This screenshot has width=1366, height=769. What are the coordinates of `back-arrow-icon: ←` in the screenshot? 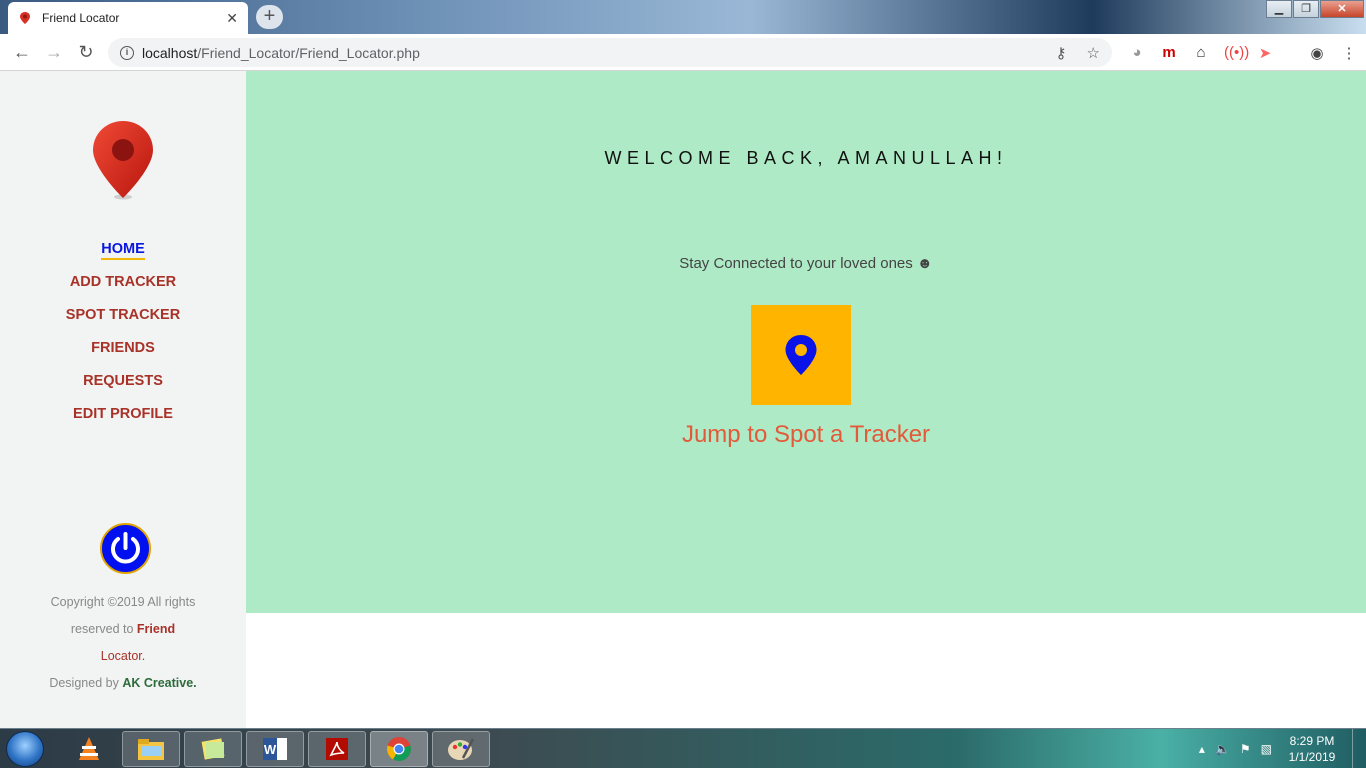 It's located at (22, 52).